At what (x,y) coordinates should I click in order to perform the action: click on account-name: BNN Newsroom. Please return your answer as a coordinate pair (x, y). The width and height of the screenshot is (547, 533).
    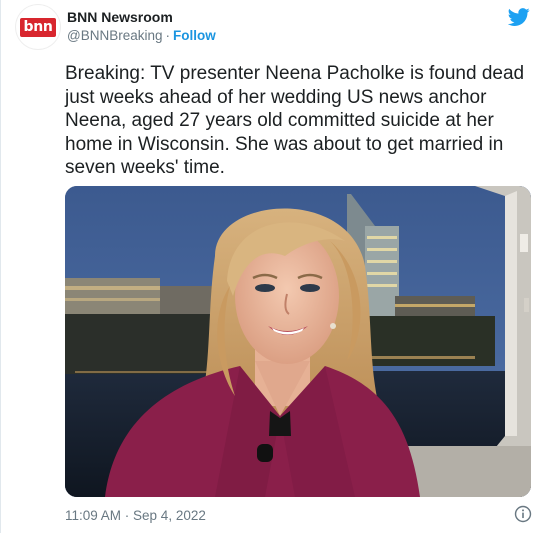
    Looking at the image, I should click on (120, 17).